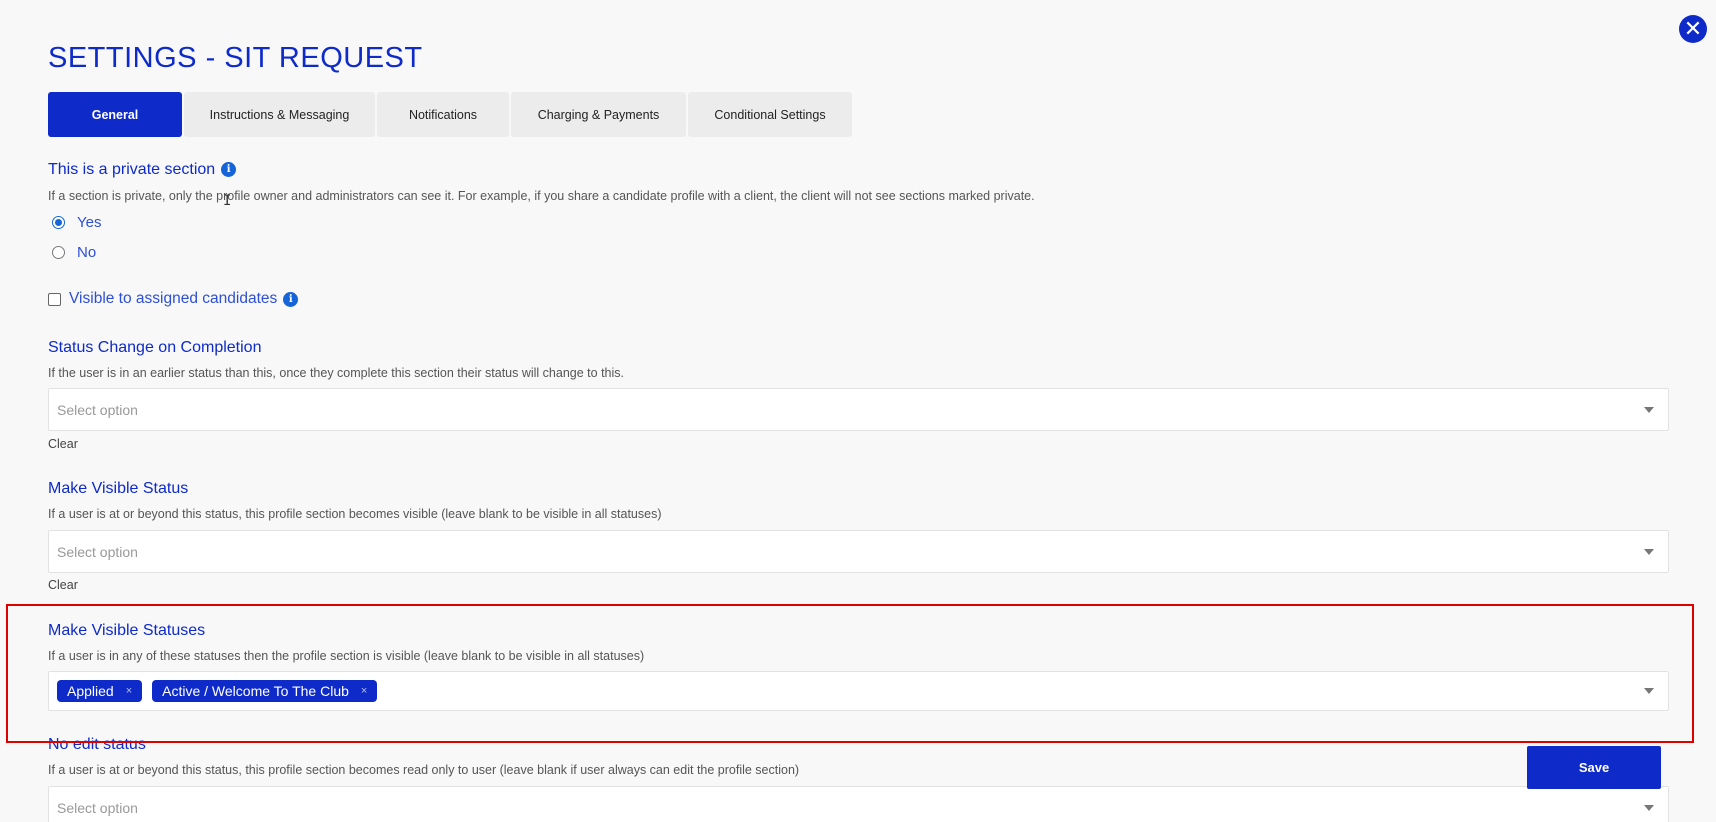 The height and width of the screenshot is (822, 1716). I want to click on no-edit-status-select: Select option, so click(858, 804).